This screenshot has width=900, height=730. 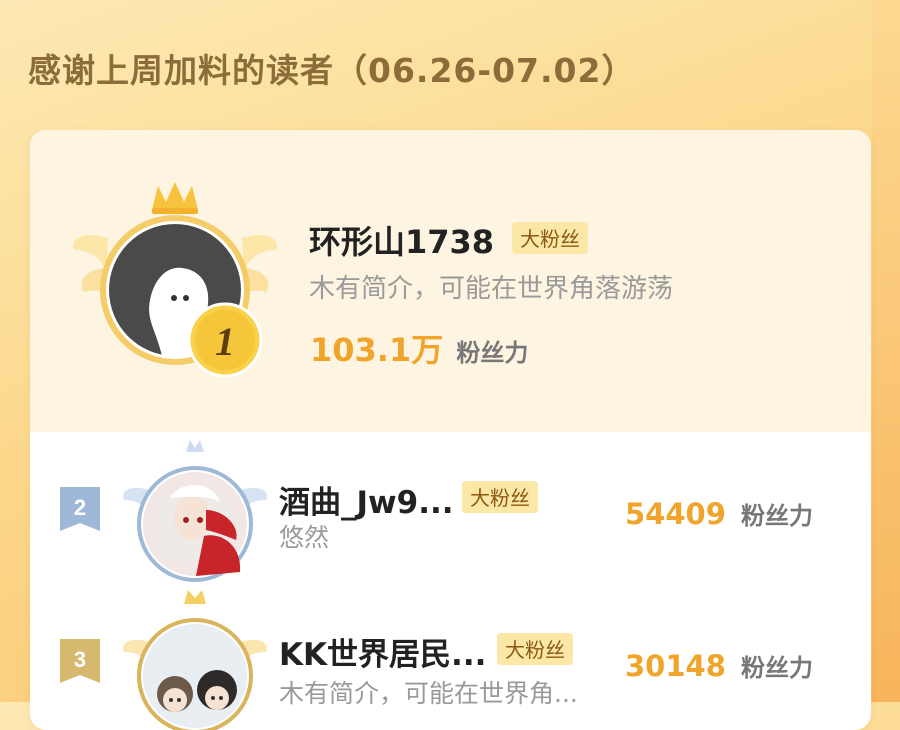 What do you see at coordinates (491, 289) in the screenshot?
I see `rank-1-bio: 木有简介，可能在世界角落游荡` at bounding box center [491, 289].